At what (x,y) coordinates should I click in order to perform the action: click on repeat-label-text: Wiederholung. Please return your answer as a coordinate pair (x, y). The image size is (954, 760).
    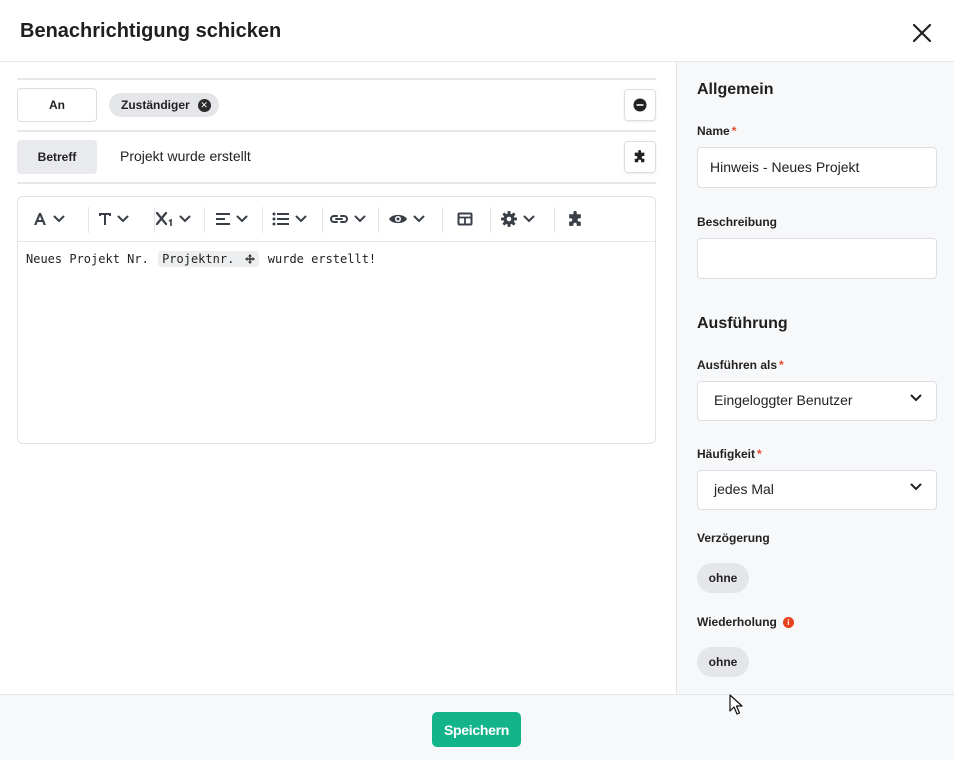
    Looking at the image, I should click on (737, 622).